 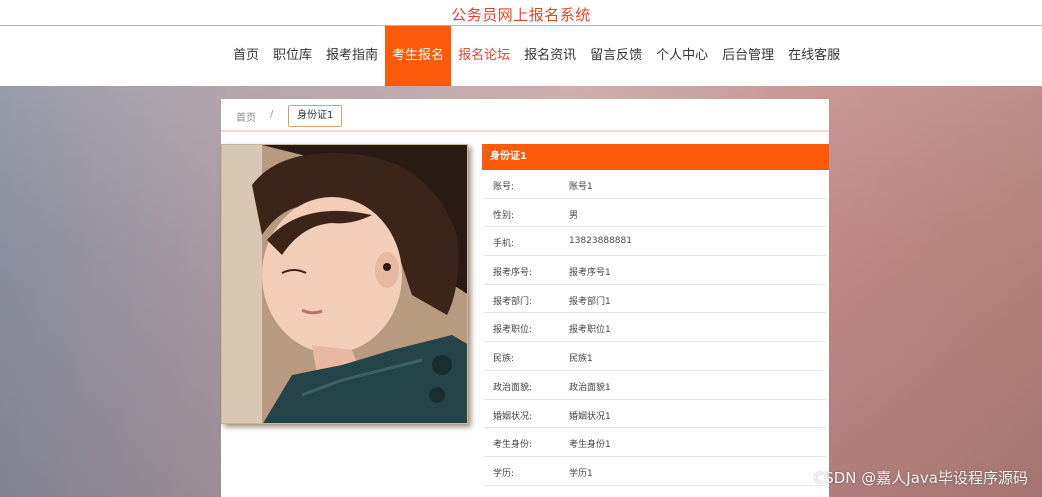 What do you see at coordinates (484, 56) in the screenshot?
I see `nav-item-4: 报名论坛` at bounding box center [484, 56].